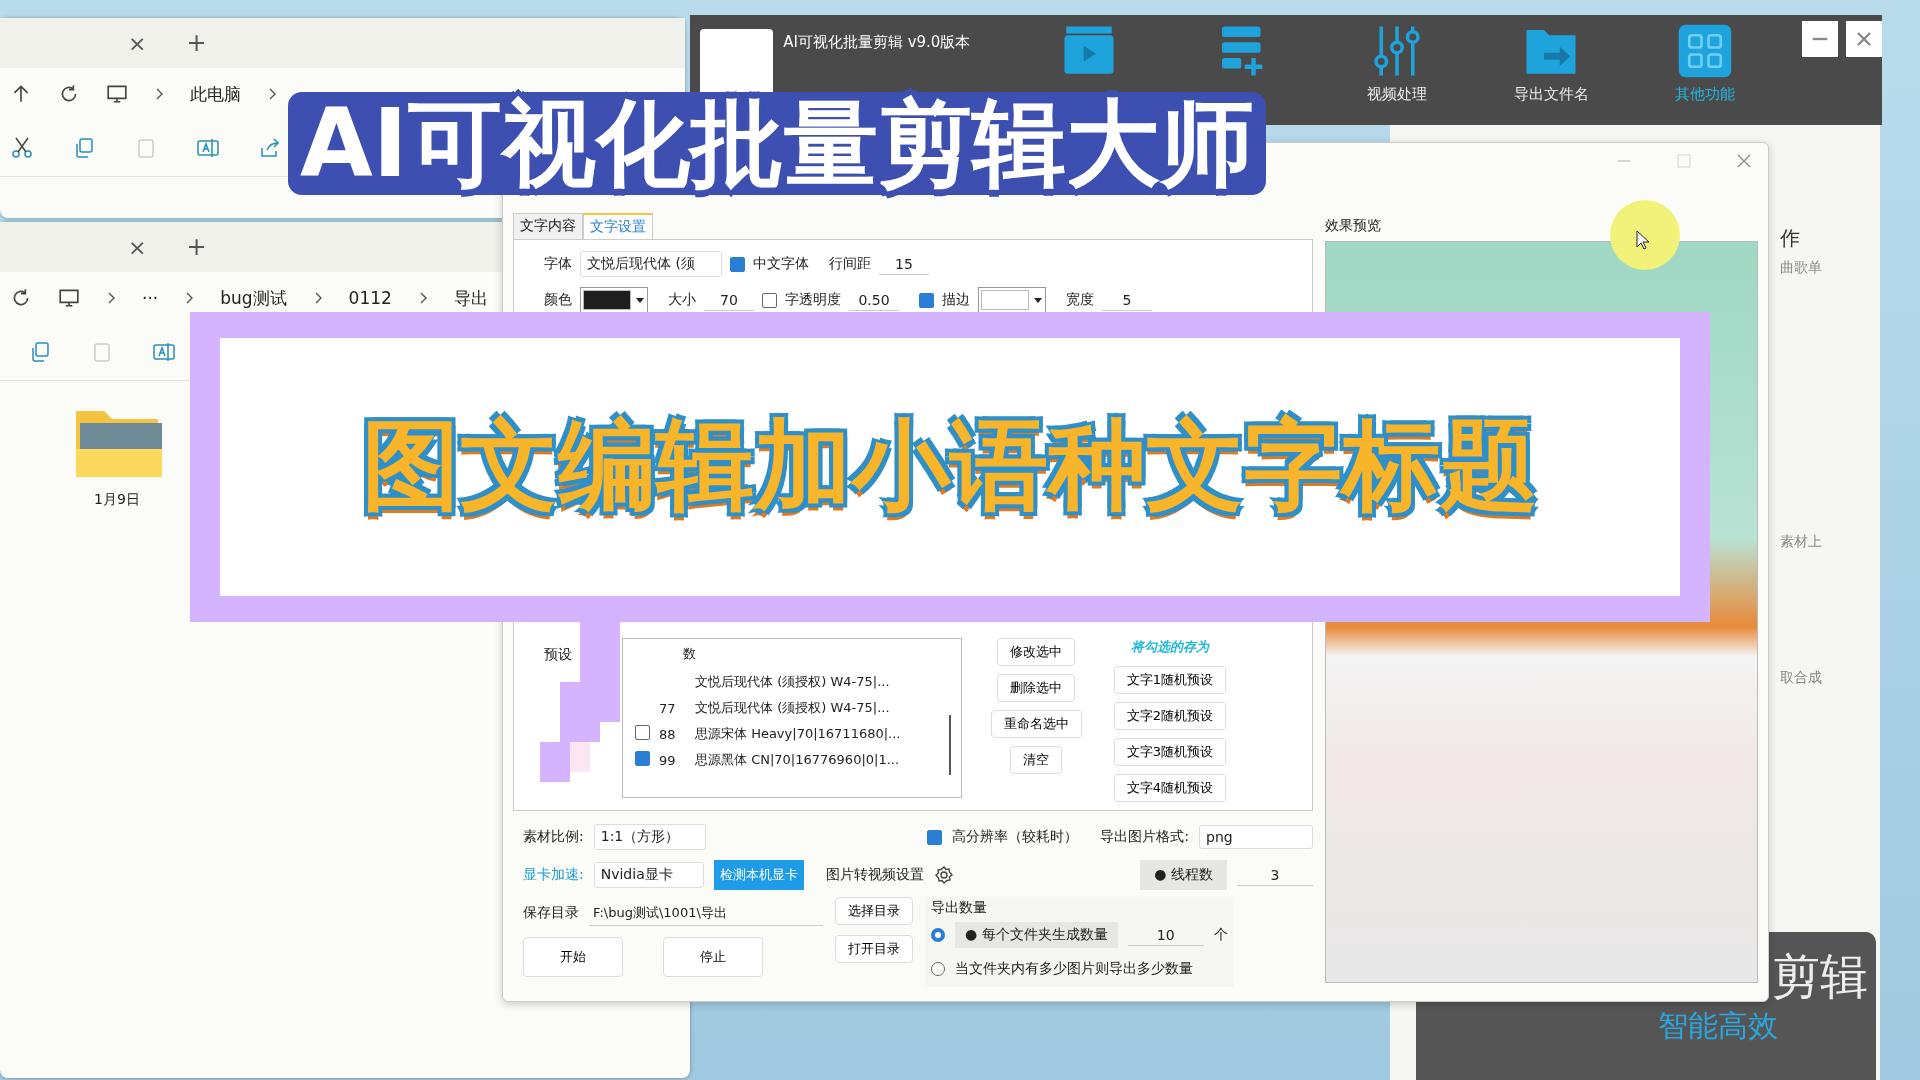  I want to click on feature-text: 素材上, so click(1801, 542).